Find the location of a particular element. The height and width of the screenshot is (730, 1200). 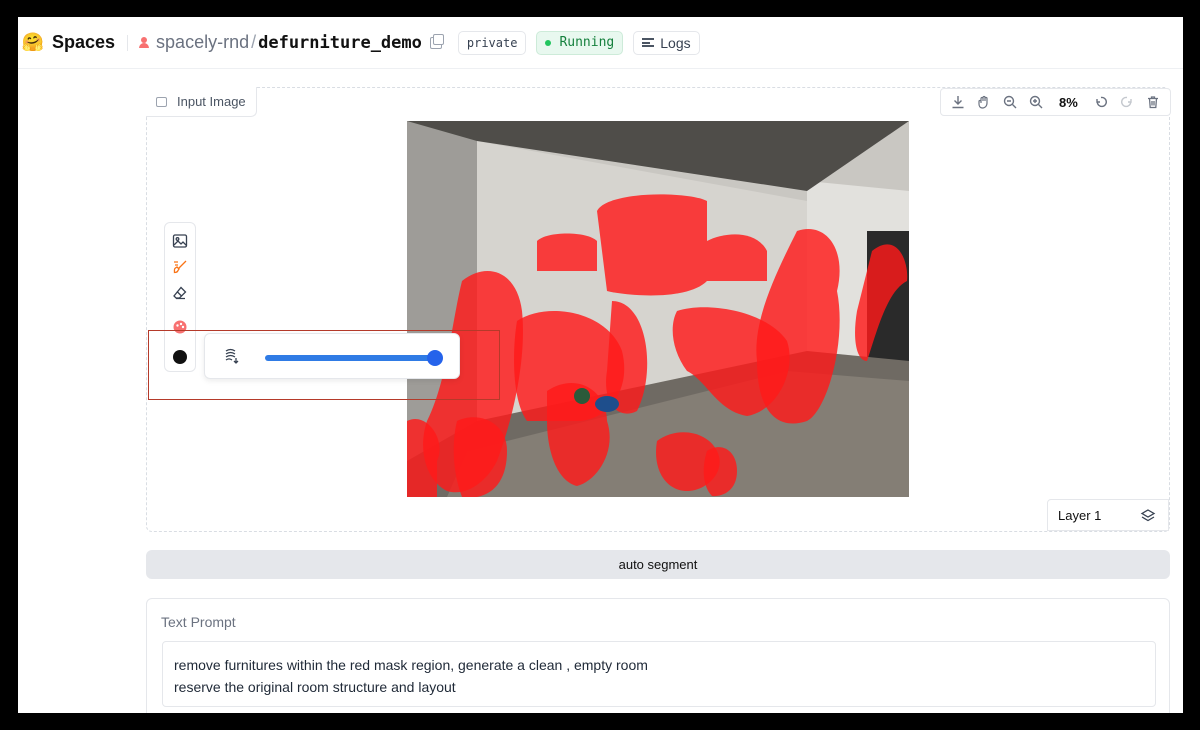

spaces-link: Spaces is located at coordinates (83, 42).